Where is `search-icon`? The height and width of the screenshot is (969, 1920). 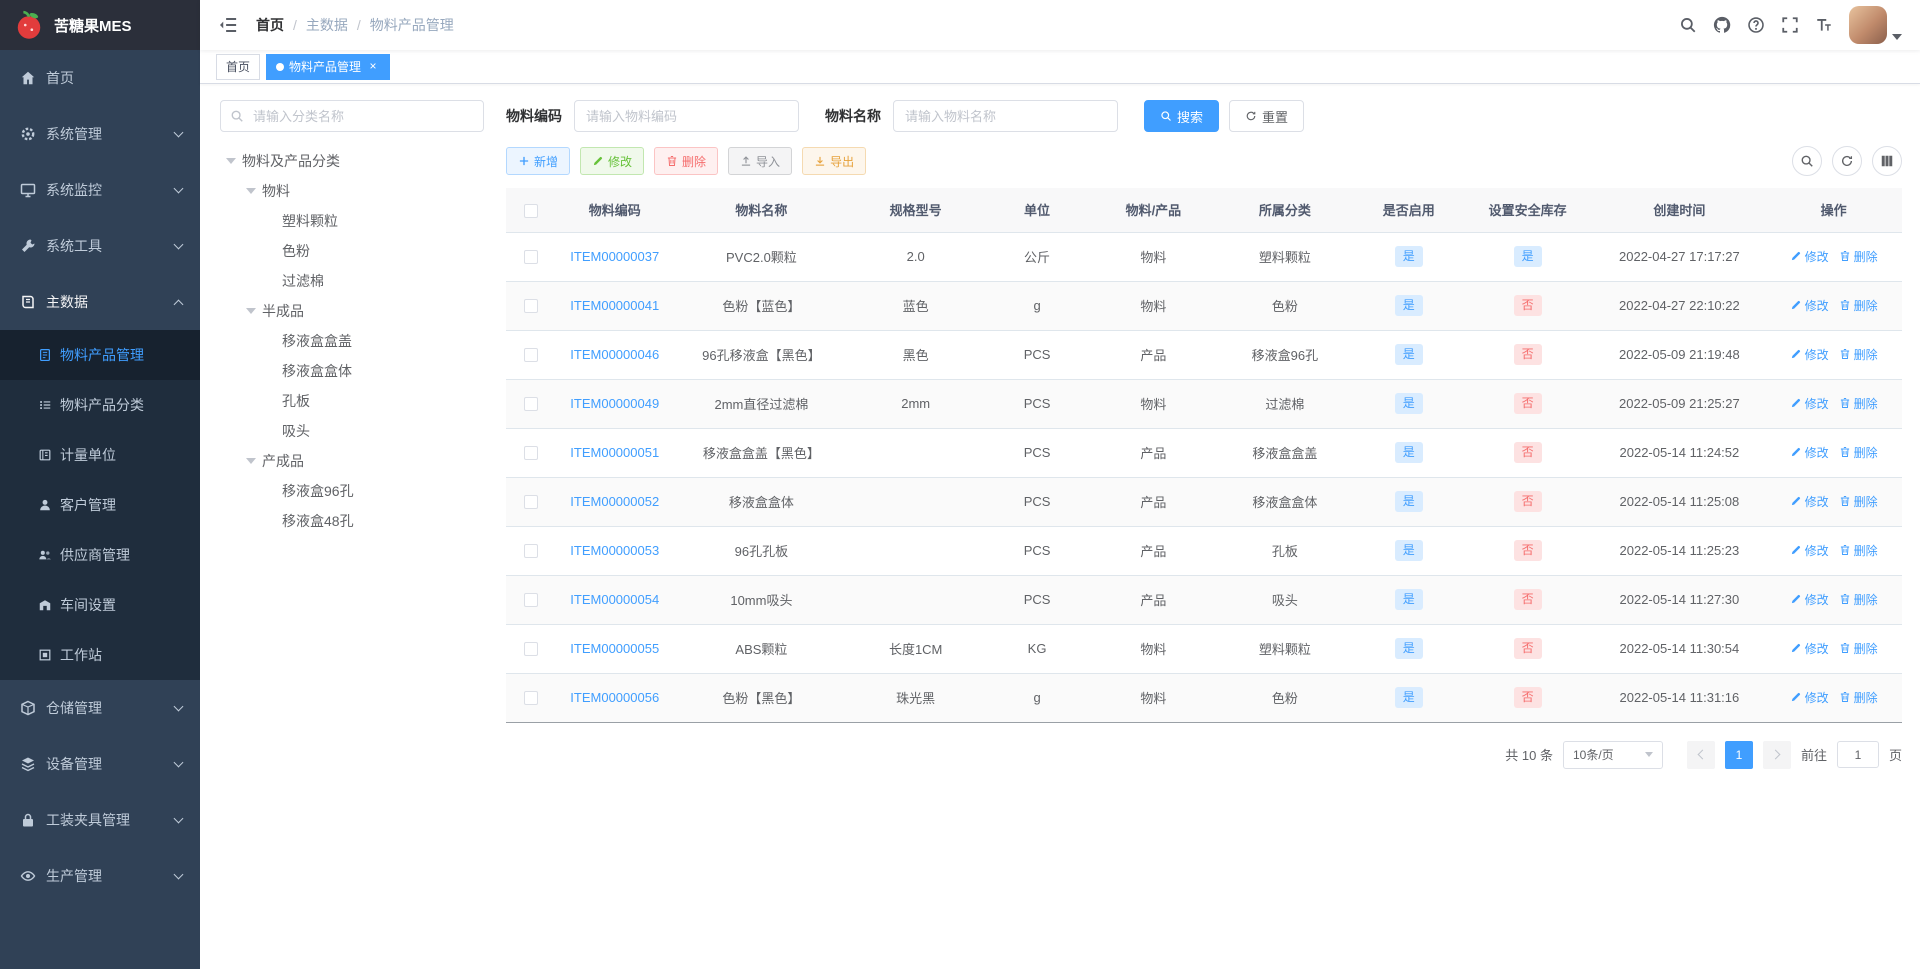
search-icon is located at coordinates (1688, 25).